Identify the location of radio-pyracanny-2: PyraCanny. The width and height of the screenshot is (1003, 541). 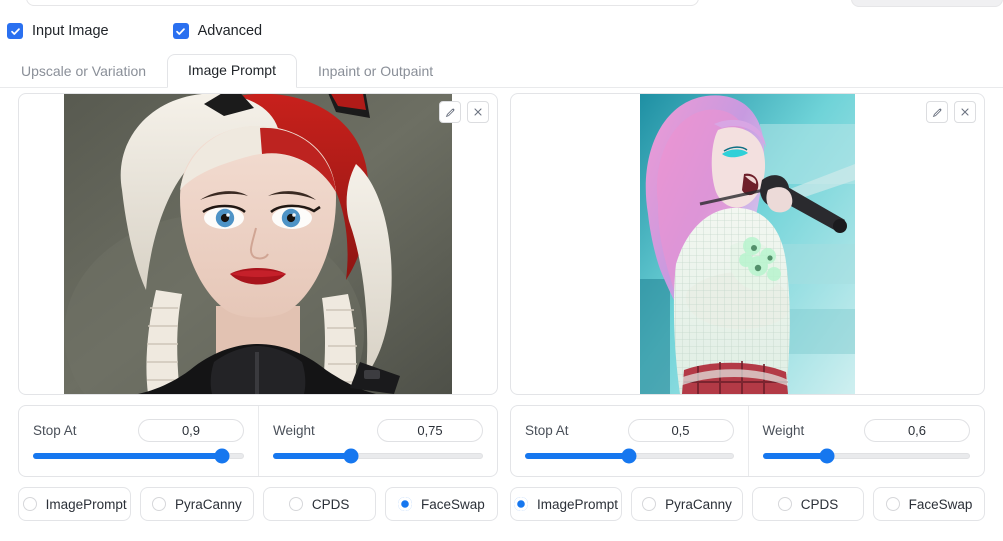
(687, 504).